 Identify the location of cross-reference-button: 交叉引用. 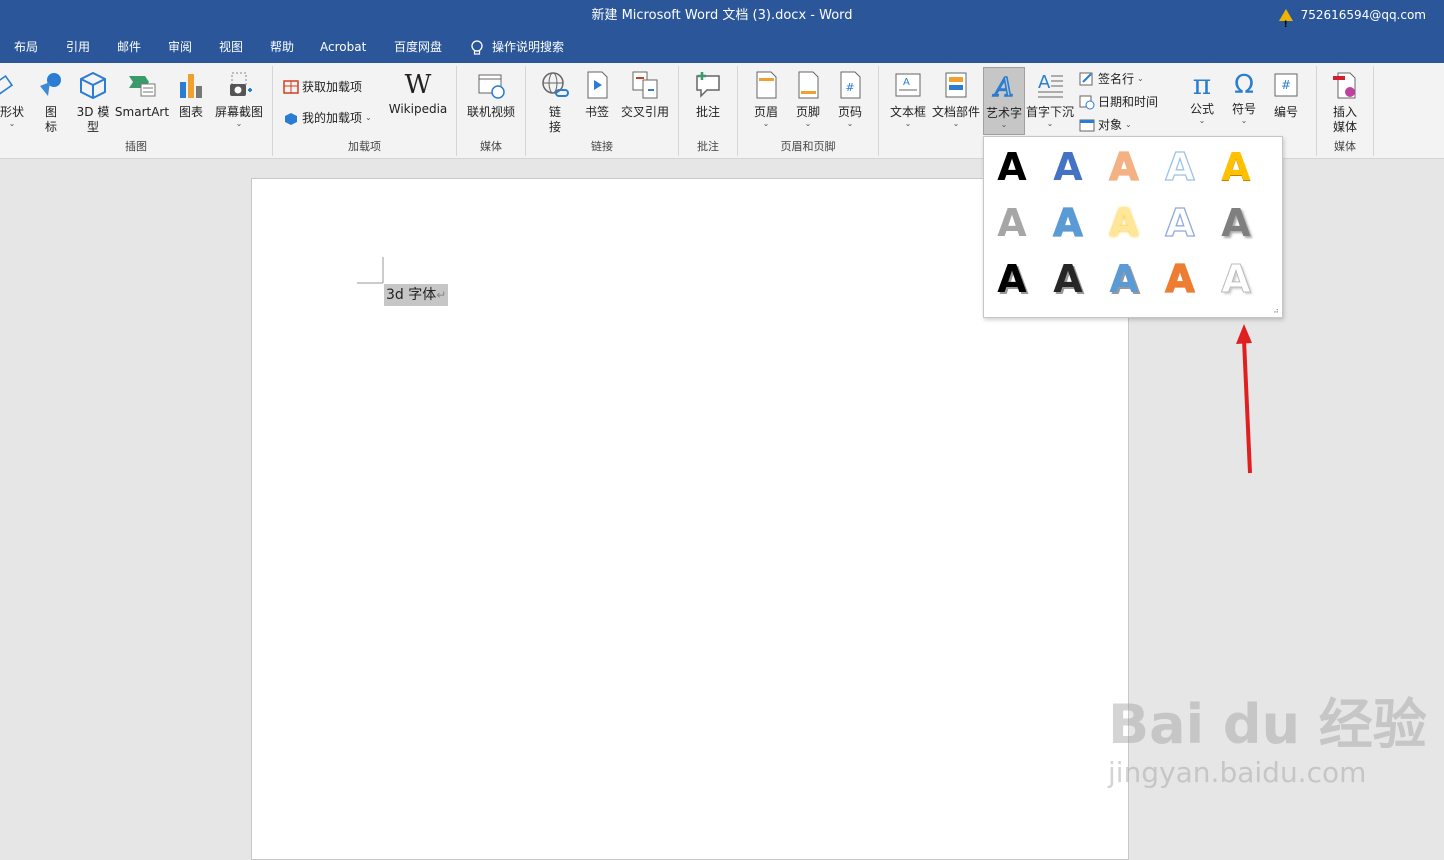
(645, 95).